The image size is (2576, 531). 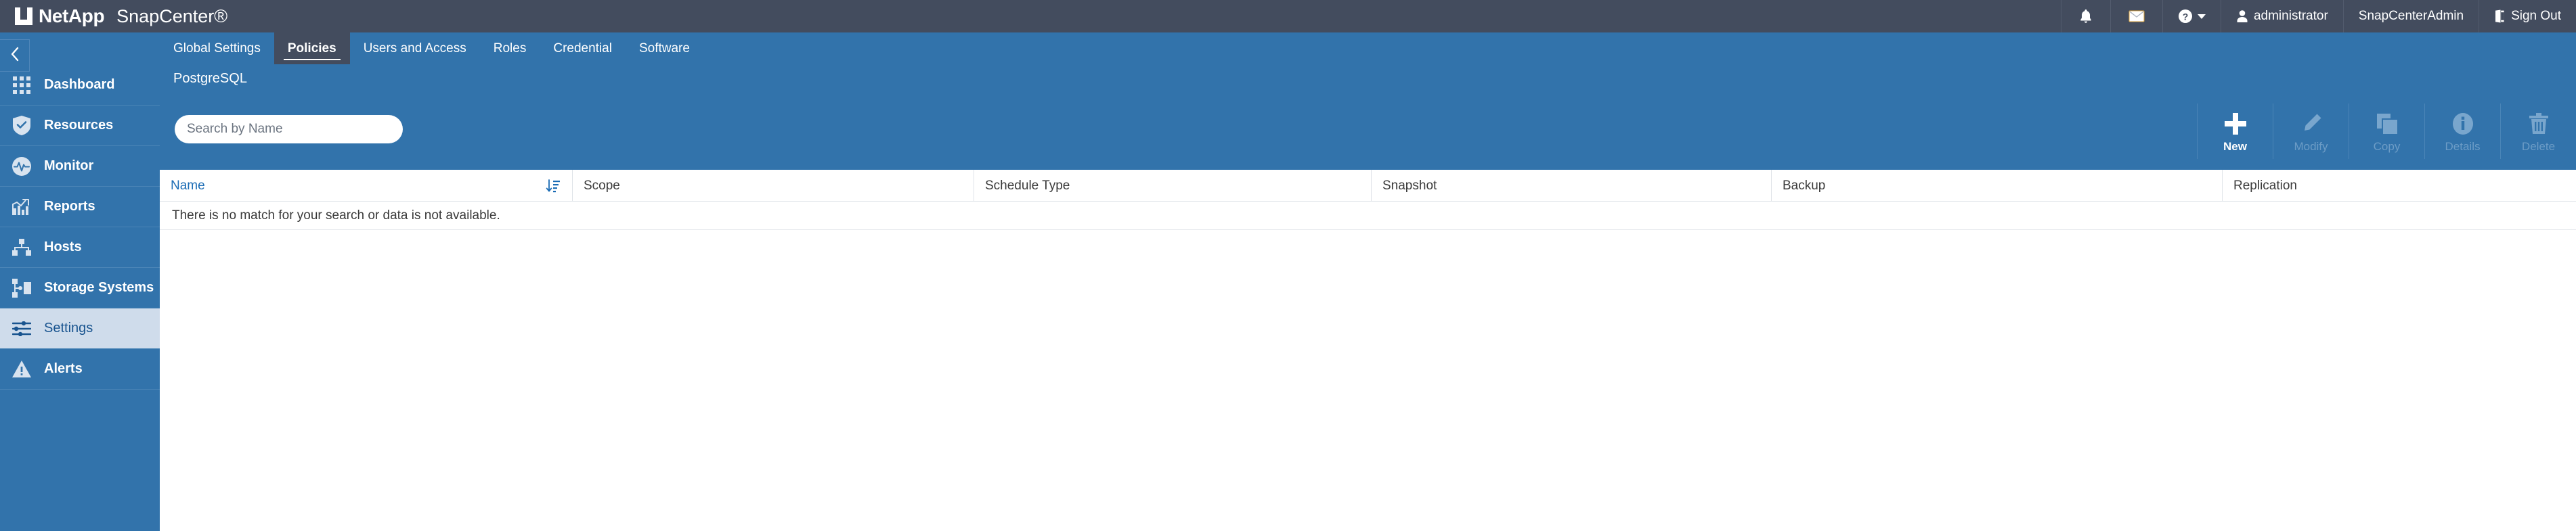 What do you see at coordinates (2538, 146) in the screenshot?
I see `delete-label: Delete` at bounding box center [2538, 146].